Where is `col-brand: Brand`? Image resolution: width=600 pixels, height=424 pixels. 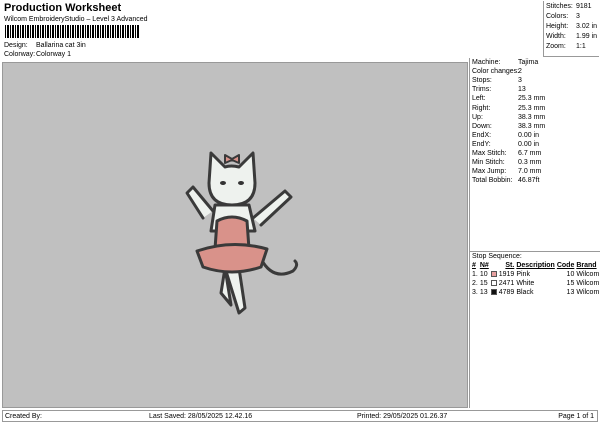
col-brand: Brand is located at coordinates (586, 265).